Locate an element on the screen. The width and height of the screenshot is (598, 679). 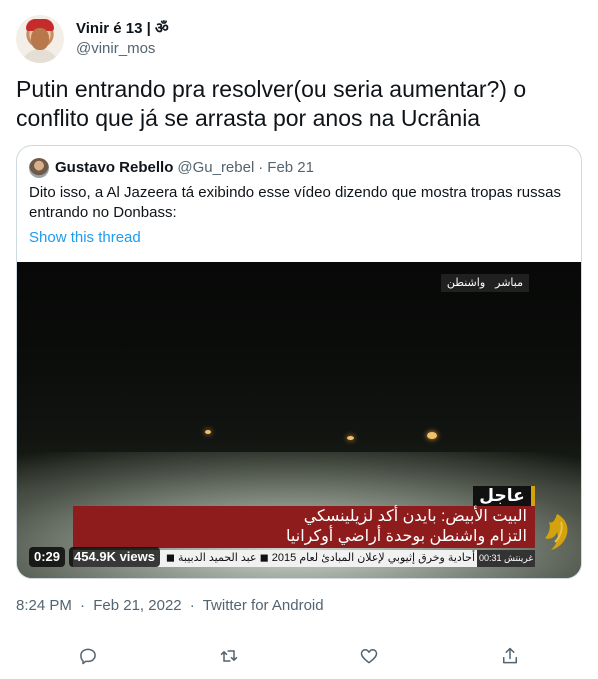
quoted-author-avatar is located at coordinates (39, 168).